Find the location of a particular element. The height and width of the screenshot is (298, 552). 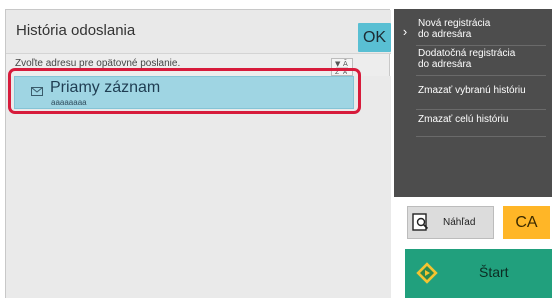

list-item-subtitle: aaaaaaaa is located at coordinates (69, 102).